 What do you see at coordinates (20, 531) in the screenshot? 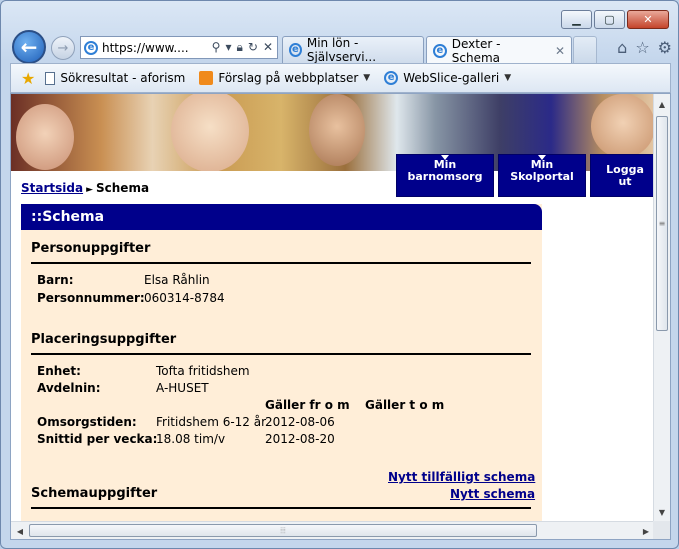
I see `scroll-left-arrow-icon: ◀` at bounding box center [20, 531].